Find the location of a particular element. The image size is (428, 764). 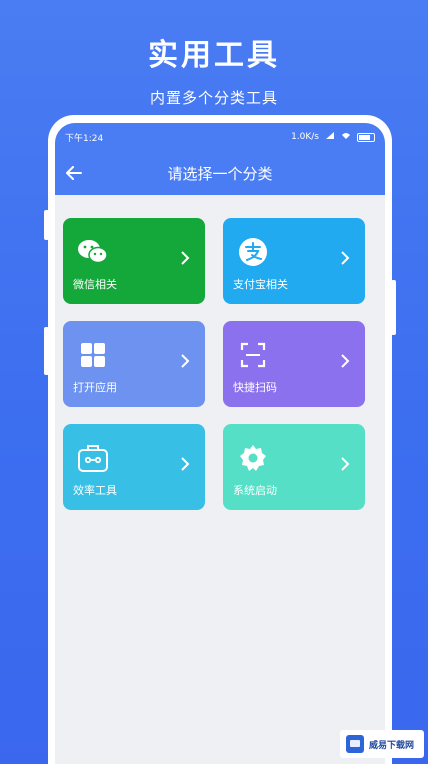

back-arrow-icon is located at coordinates (74, 173).